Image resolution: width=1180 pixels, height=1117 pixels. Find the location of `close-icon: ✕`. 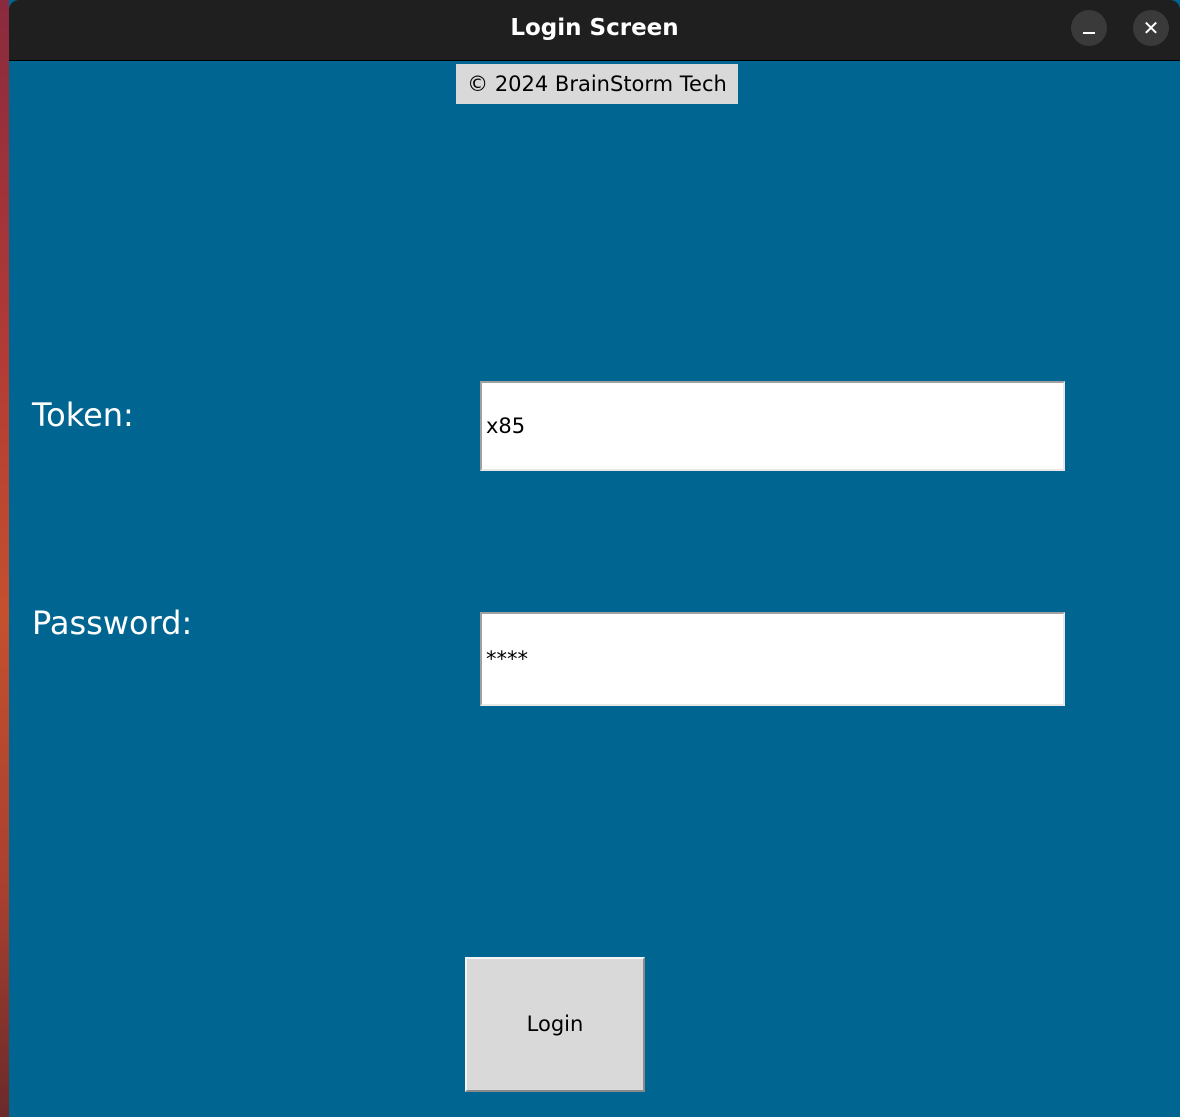

close-icon: ✕ is located at coordinates (1151, 28).